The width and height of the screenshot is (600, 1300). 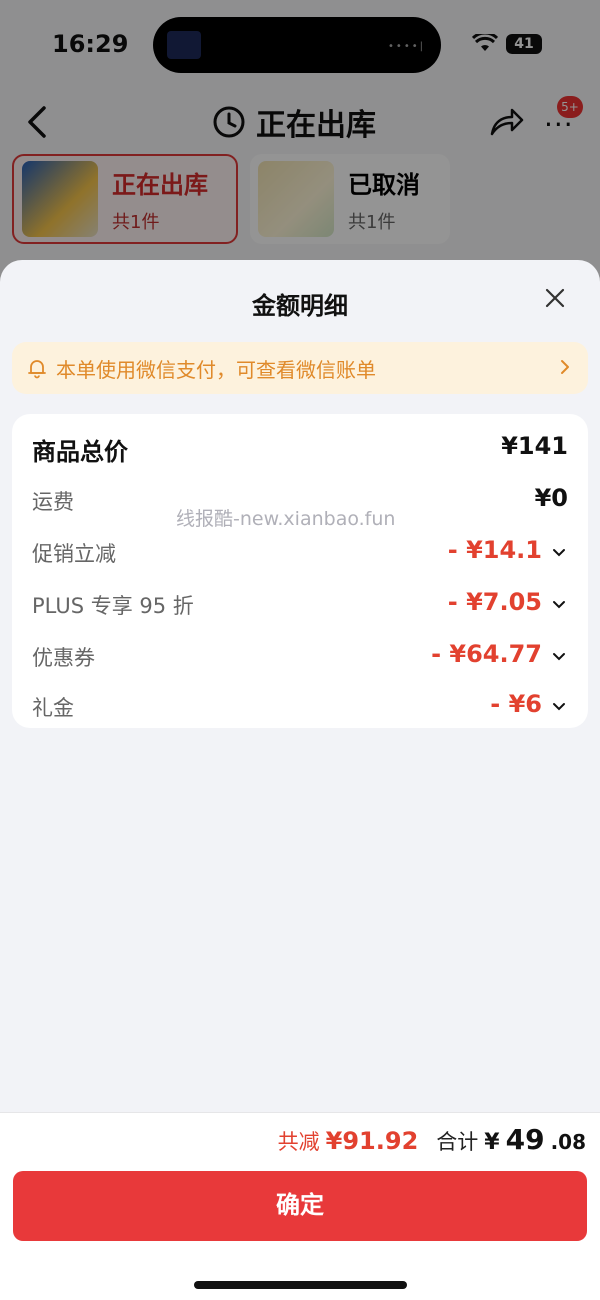 What do you see at coordinates (80, 452) in the screenshot?
I see `row-label: 商品总价` at bounding box center [80, 452].